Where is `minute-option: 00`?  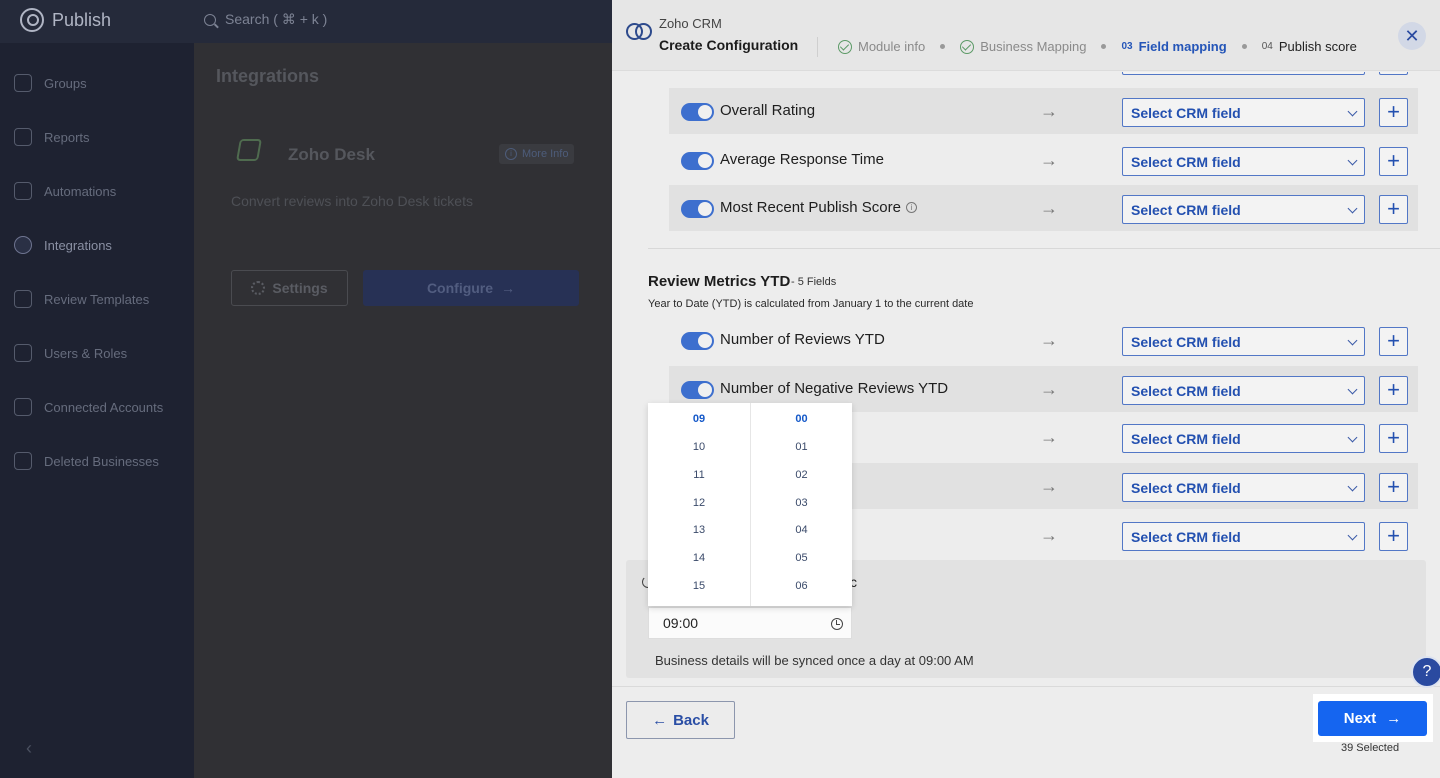 minute-option: 00 is located at coordinates (801, 425).